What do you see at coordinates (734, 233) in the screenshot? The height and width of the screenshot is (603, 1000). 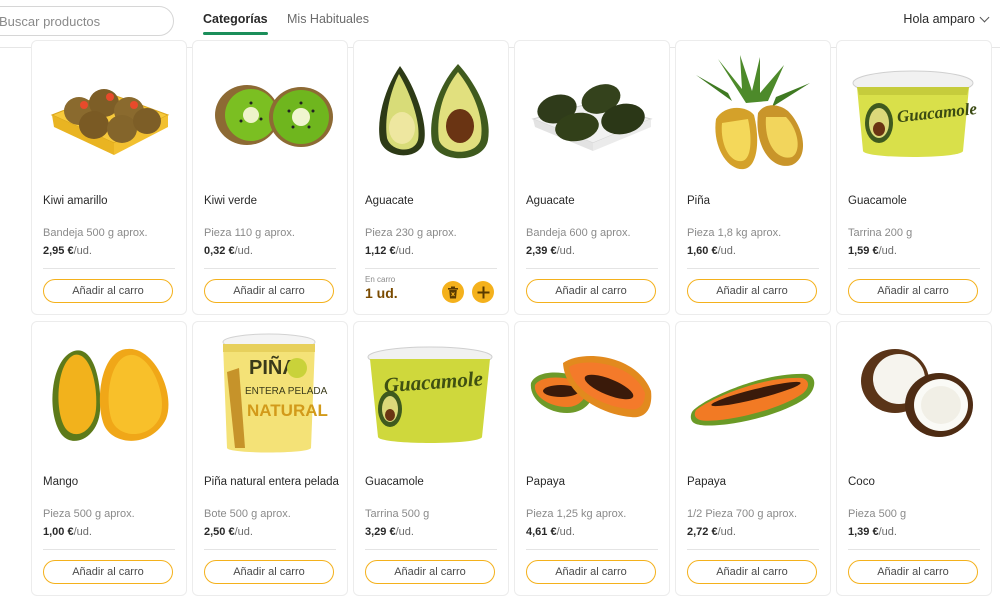 I see `product-size: Pieza 1,8 kg aprox.` at bounding box center [734, 233].